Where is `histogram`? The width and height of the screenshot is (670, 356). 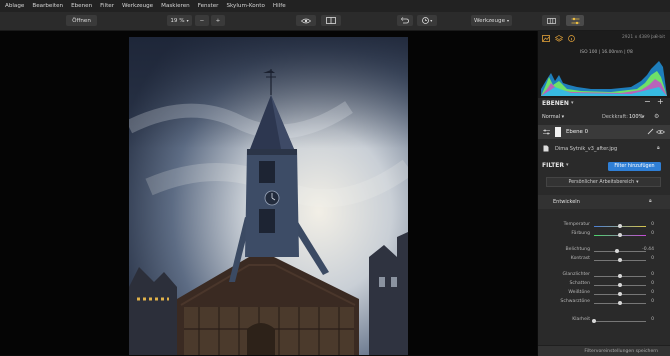 histogram is located at coordinates (604, 78).